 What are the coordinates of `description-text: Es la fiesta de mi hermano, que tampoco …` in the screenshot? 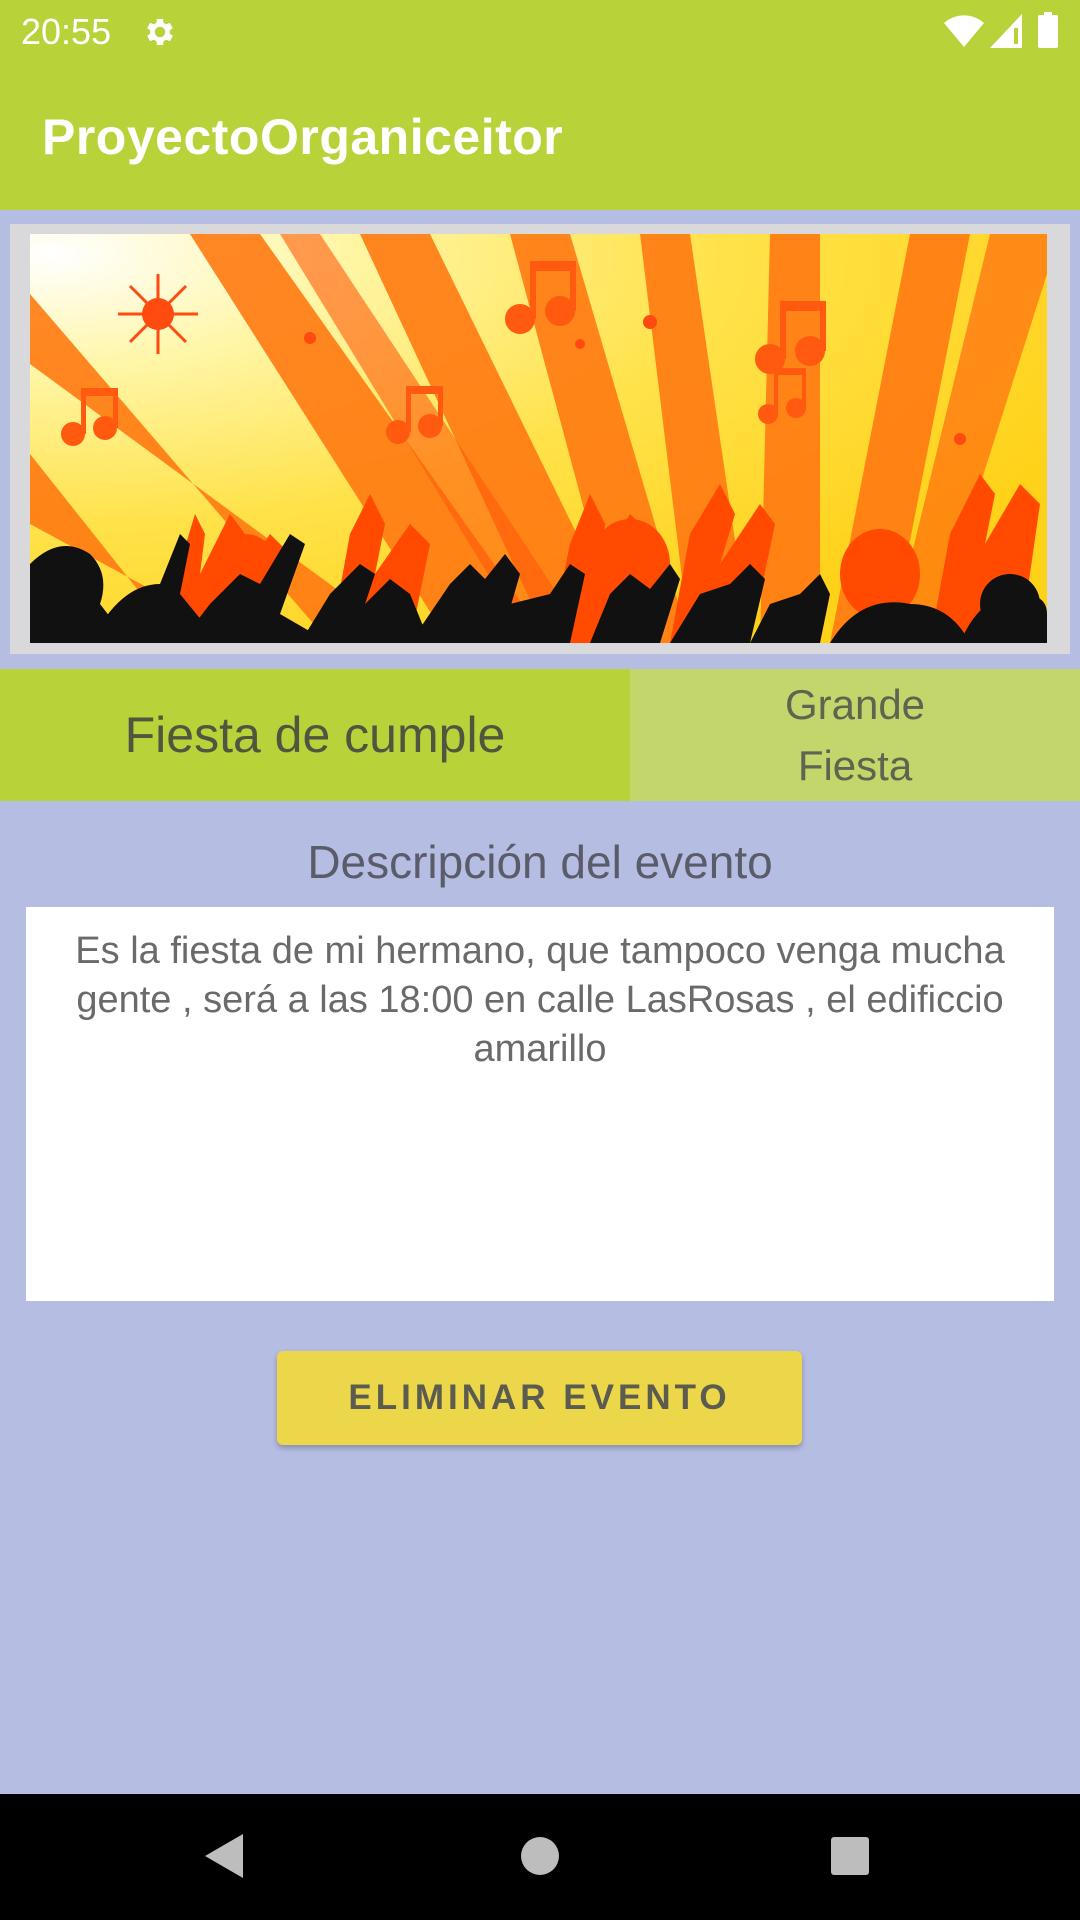 It's located at (540, 1000).